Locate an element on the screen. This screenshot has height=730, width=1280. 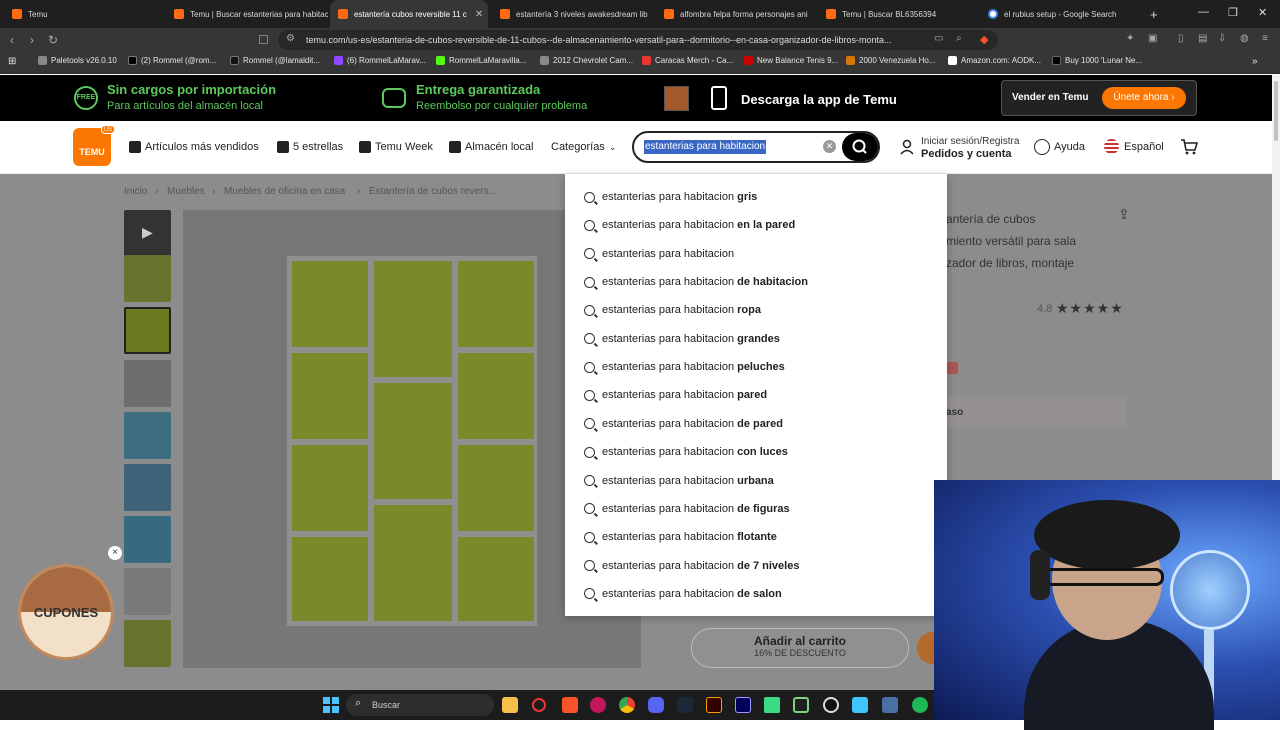
close-coupon-icon: × is located at coordinates (115, 553).